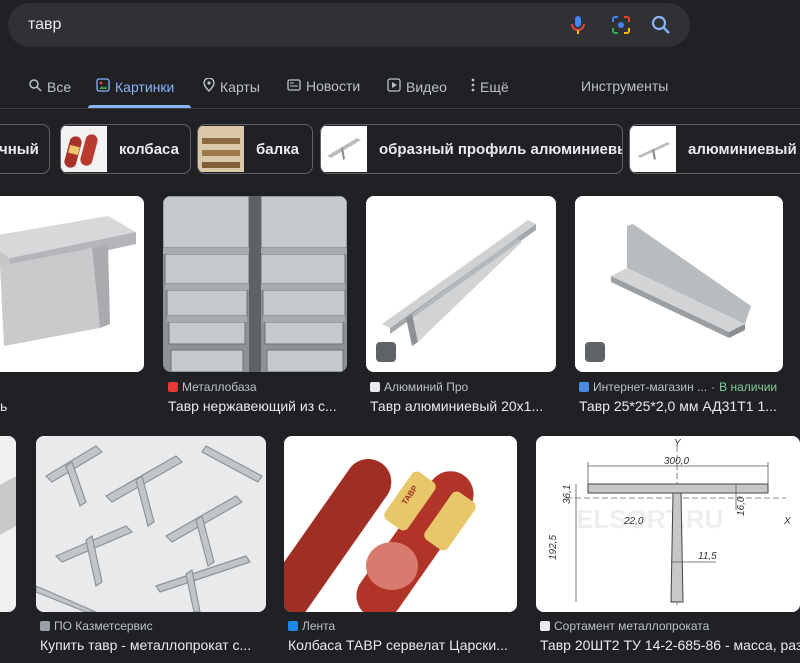 This screenshot has height=663, width=800. I want to click on result-source: Лента, so click(404, 626).